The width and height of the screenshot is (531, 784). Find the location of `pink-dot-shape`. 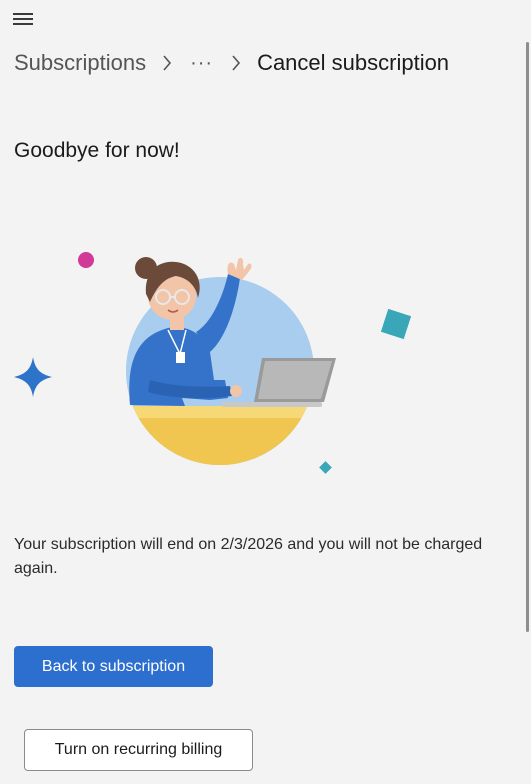

pink-dot-shape is located at coordinates (86, 260).